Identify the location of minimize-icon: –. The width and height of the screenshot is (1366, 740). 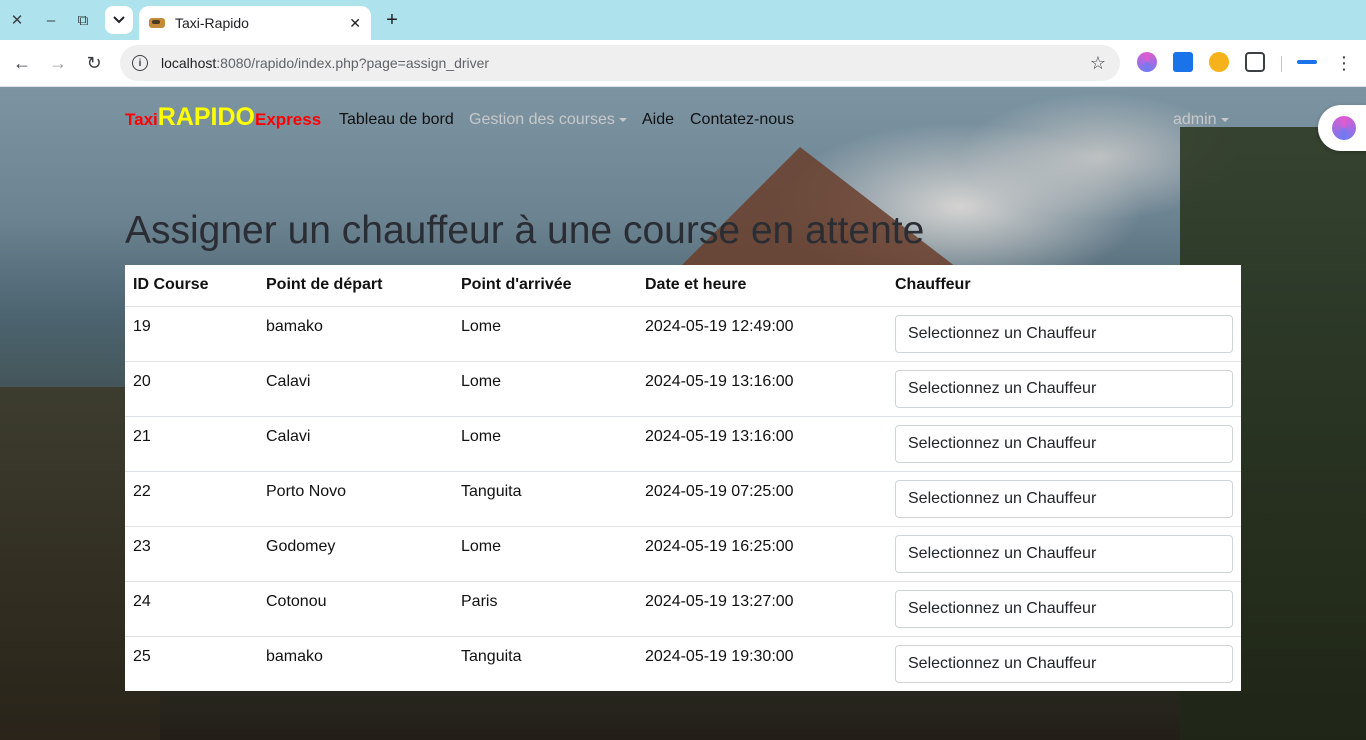
(51, 20).